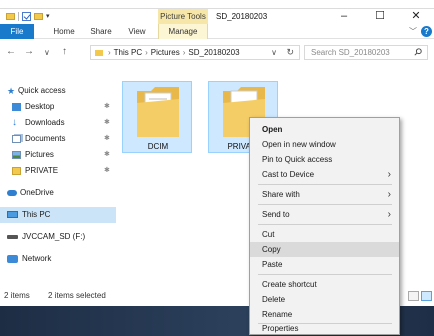 Image resolution: width=434 pixels, height=336 pixels. What do you see at coordinates (281, 194) in the screenshot?
I see `menu-item-label: Share with` at bounding box center [281, 194].